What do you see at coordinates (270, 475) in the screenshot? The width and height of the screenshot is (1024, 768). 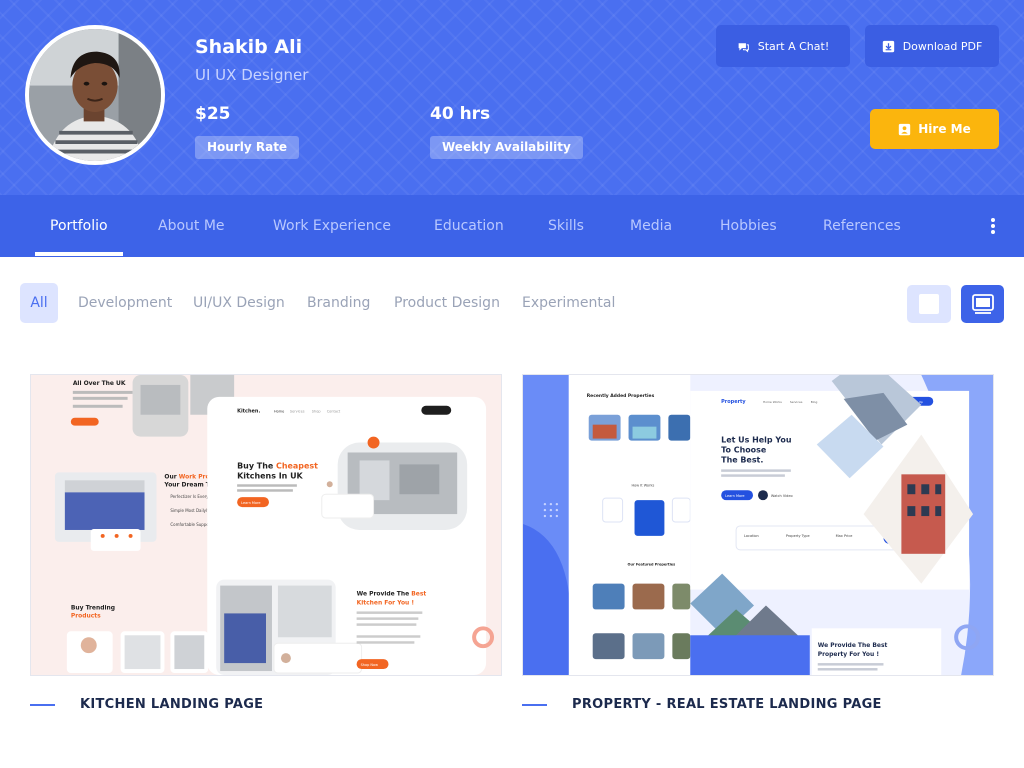 I see `kitchen-hero-line2: Kitchens In UK` at bounding box center [270, 475].